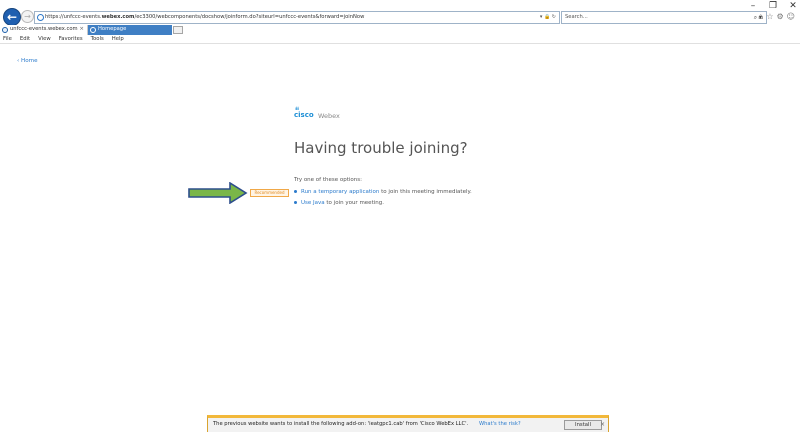 The height and width of the screenshot is (432, 800). What do you see at coordinates (97, 39) in the screenshot?
I see `menu-tools: Tools` at bounding box center [97, 39].